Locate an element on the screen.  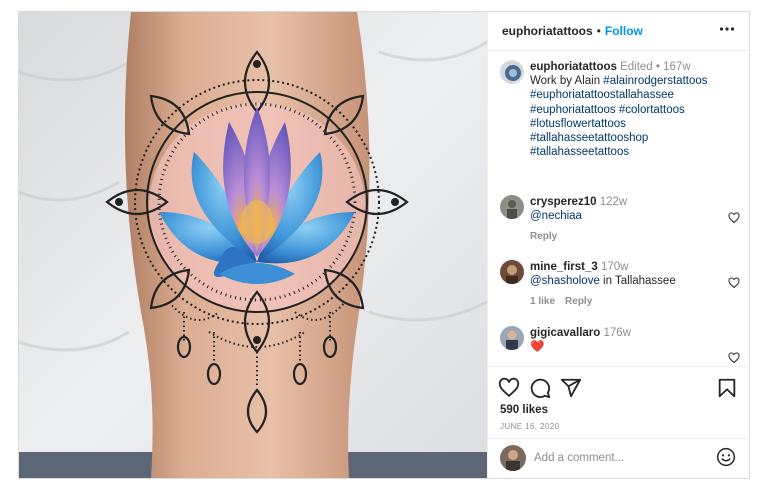
follow-button: Follow is located at coordinates (624, 31).